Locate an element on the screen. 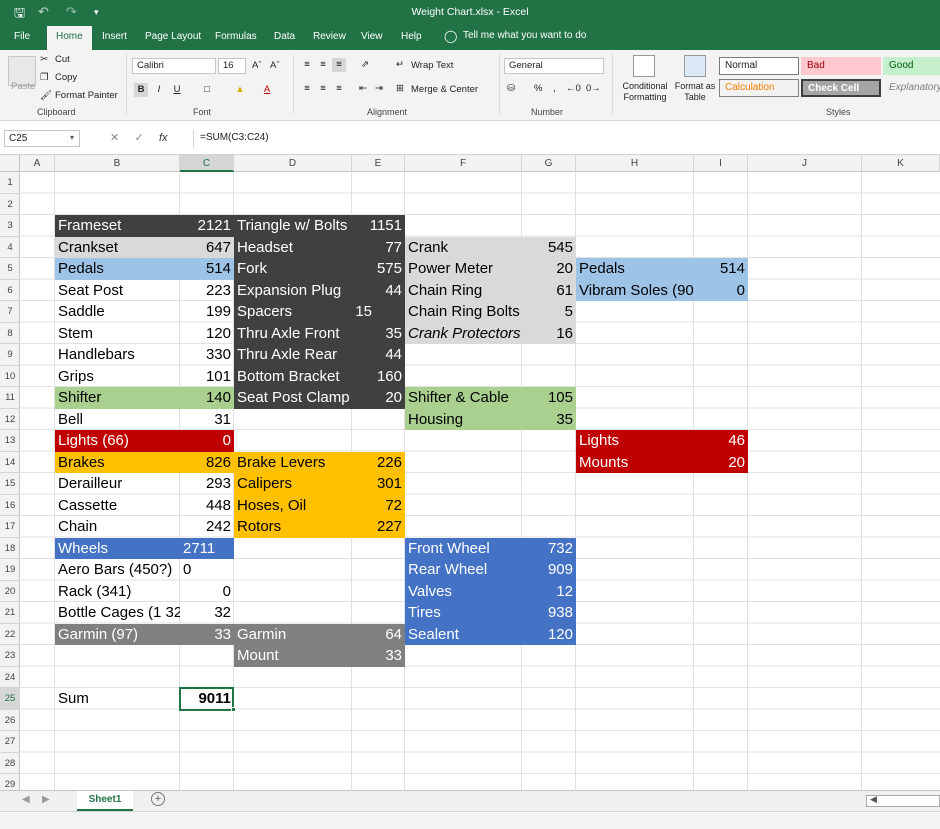 This screenshot has width=940, height=829. increase-indent-icon: ⇥ is located at coordinates (379, 89).